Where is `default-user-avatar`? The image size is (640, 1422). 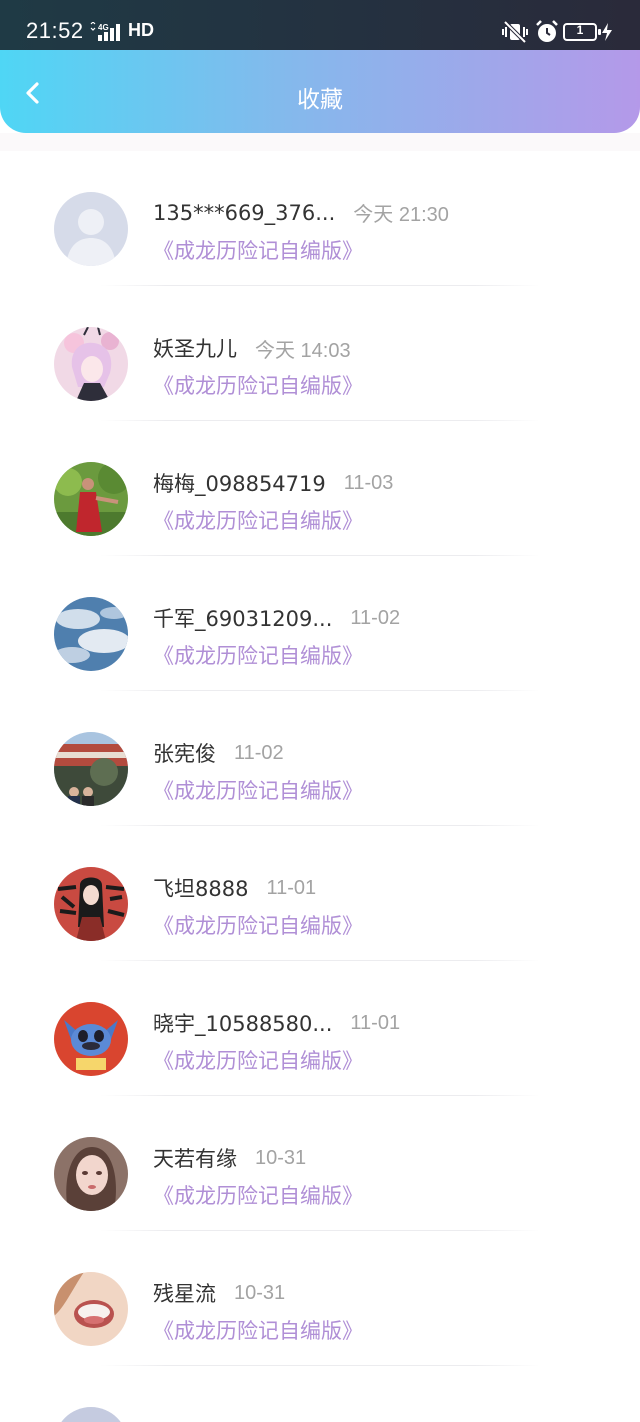
default-user-avatar is located at coordinates (91, 229).